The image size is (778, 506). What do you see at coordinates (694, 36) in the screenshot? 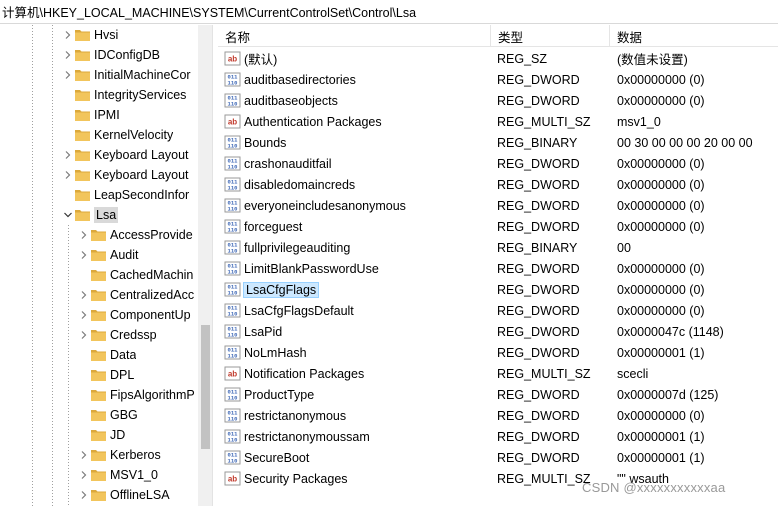
I see `column-header-data: 数据` at bounding box center [694, 36].